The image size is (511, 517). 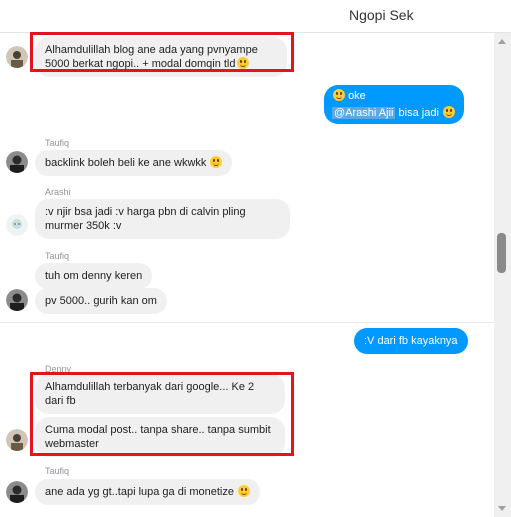 I want to click on chat-header: Ngopi Sek, so click(x=255, y=16).